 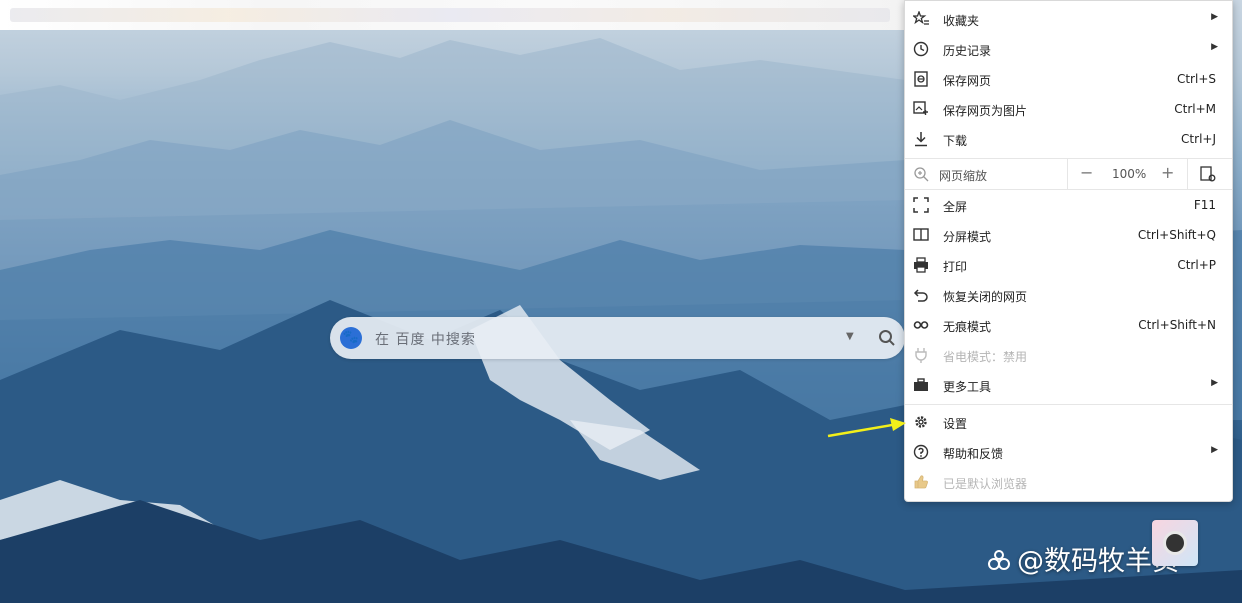 What do you see at coordinates (973, 454) in the screenshot?
I see `menu-item-label: 帮助和反馈` at bounding box center [973, 454].